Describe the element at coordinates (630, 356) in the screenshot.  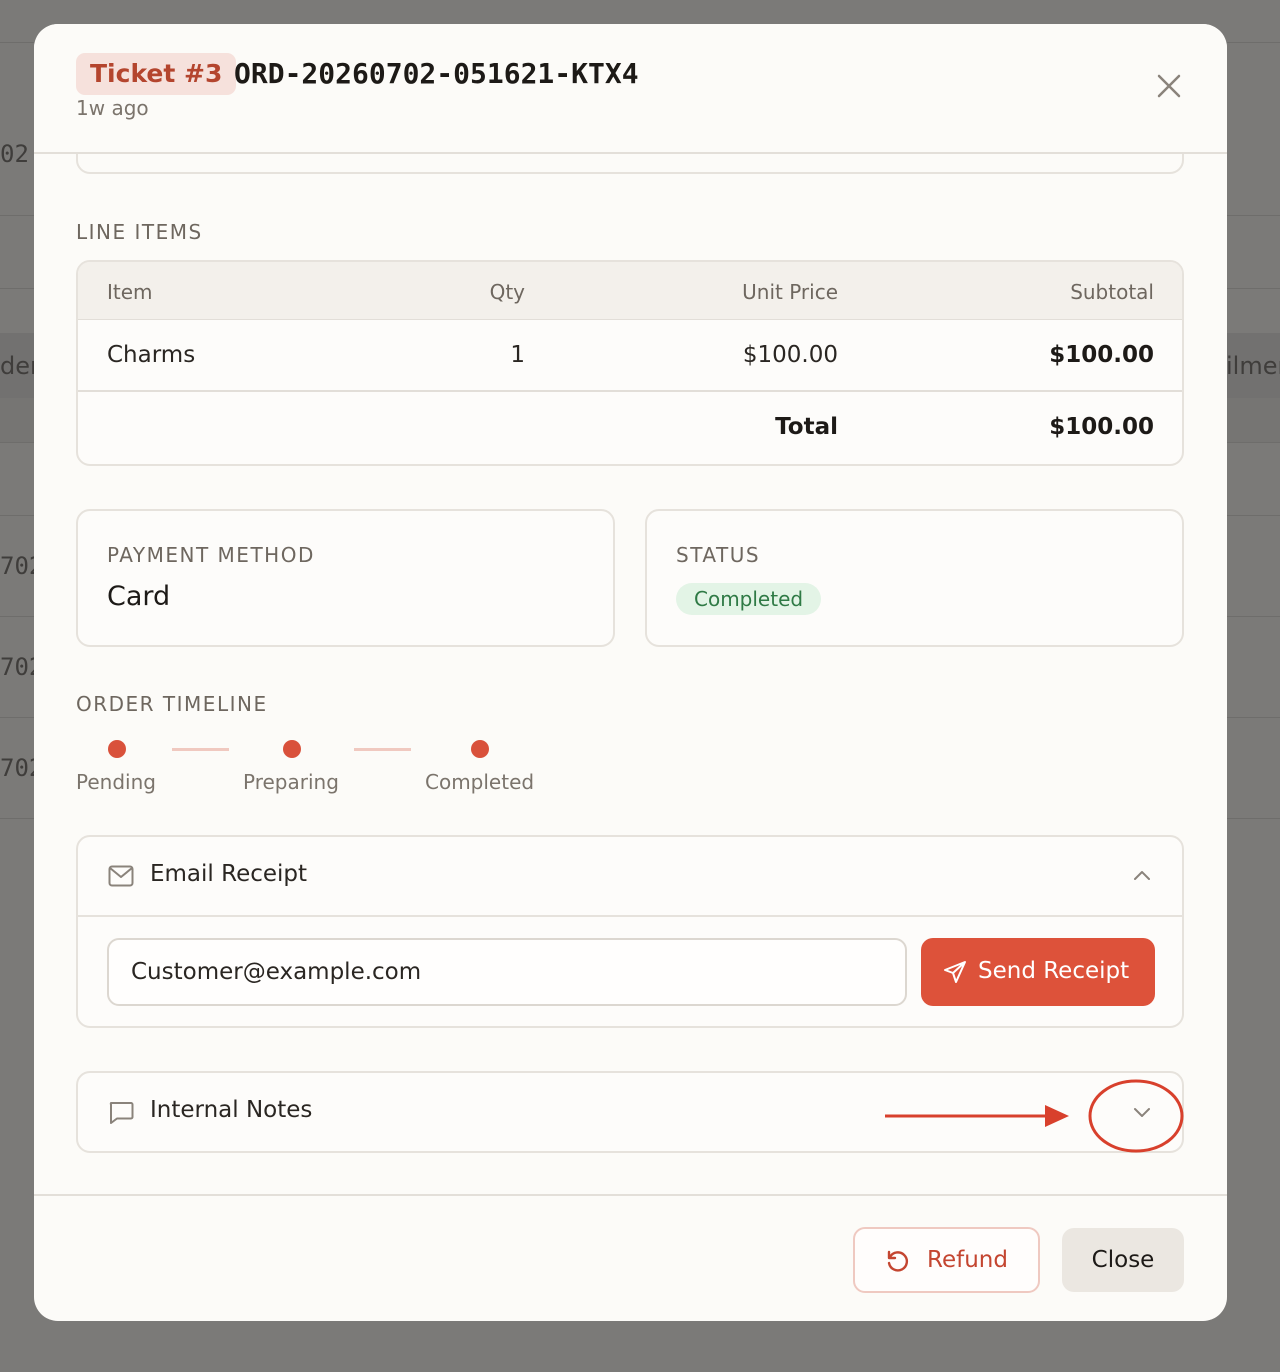
I see `table-row: Charms 1 $100.00 $100.00` at that location.